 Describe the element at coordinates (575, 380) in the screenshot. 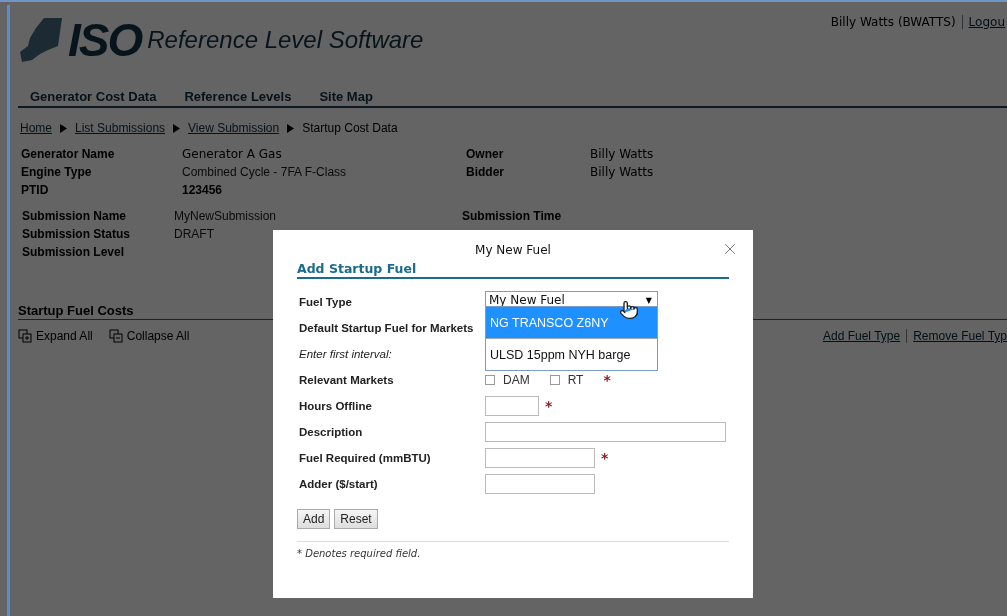

I see `checkbox-label: RT` at that location.